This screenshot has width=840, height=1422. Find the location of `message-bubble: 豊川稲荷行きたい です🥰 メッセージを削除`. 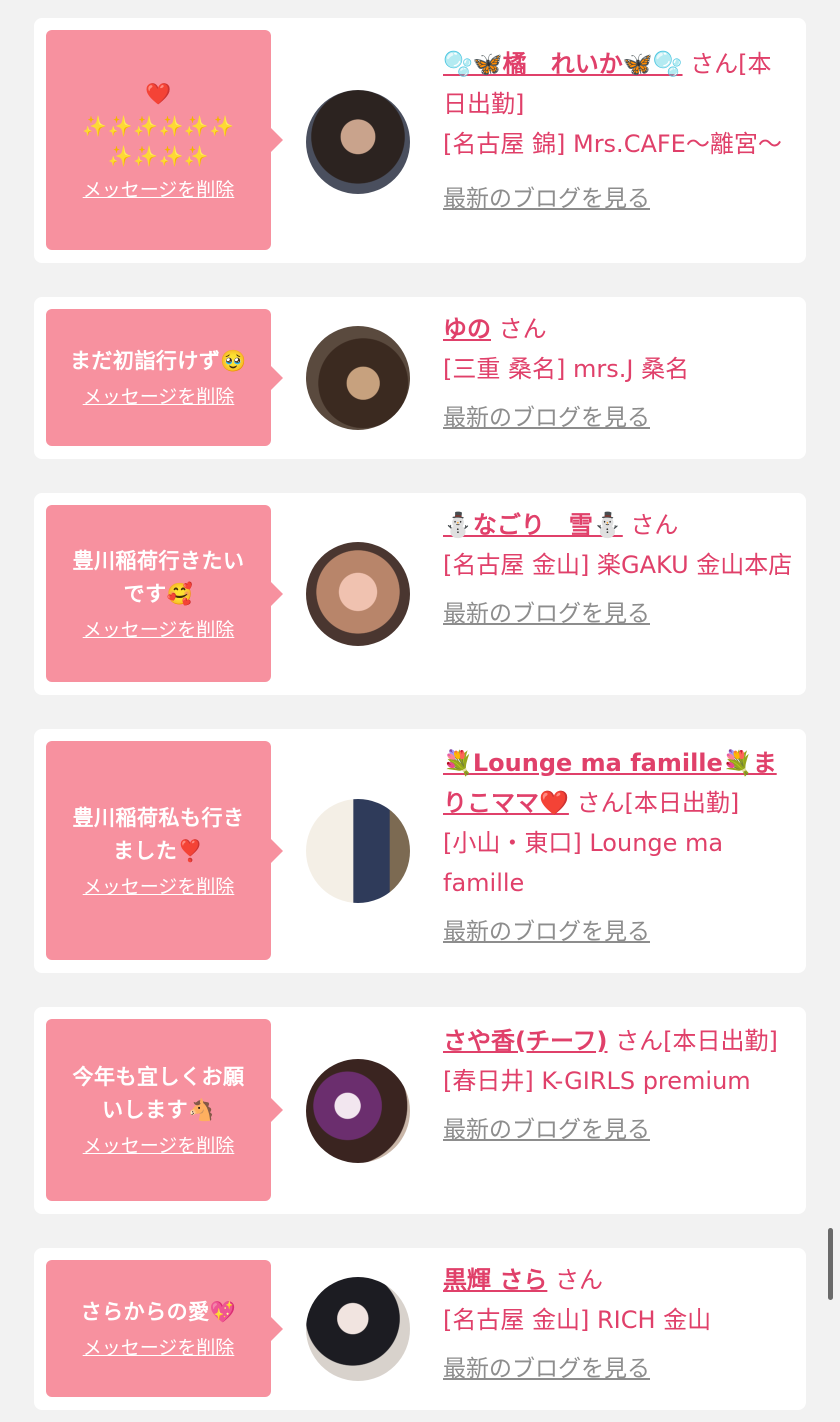

message-bubble: 豊川稲荷行きたい です🥰 メッセージを削除 is located at coordinates (164, 593).